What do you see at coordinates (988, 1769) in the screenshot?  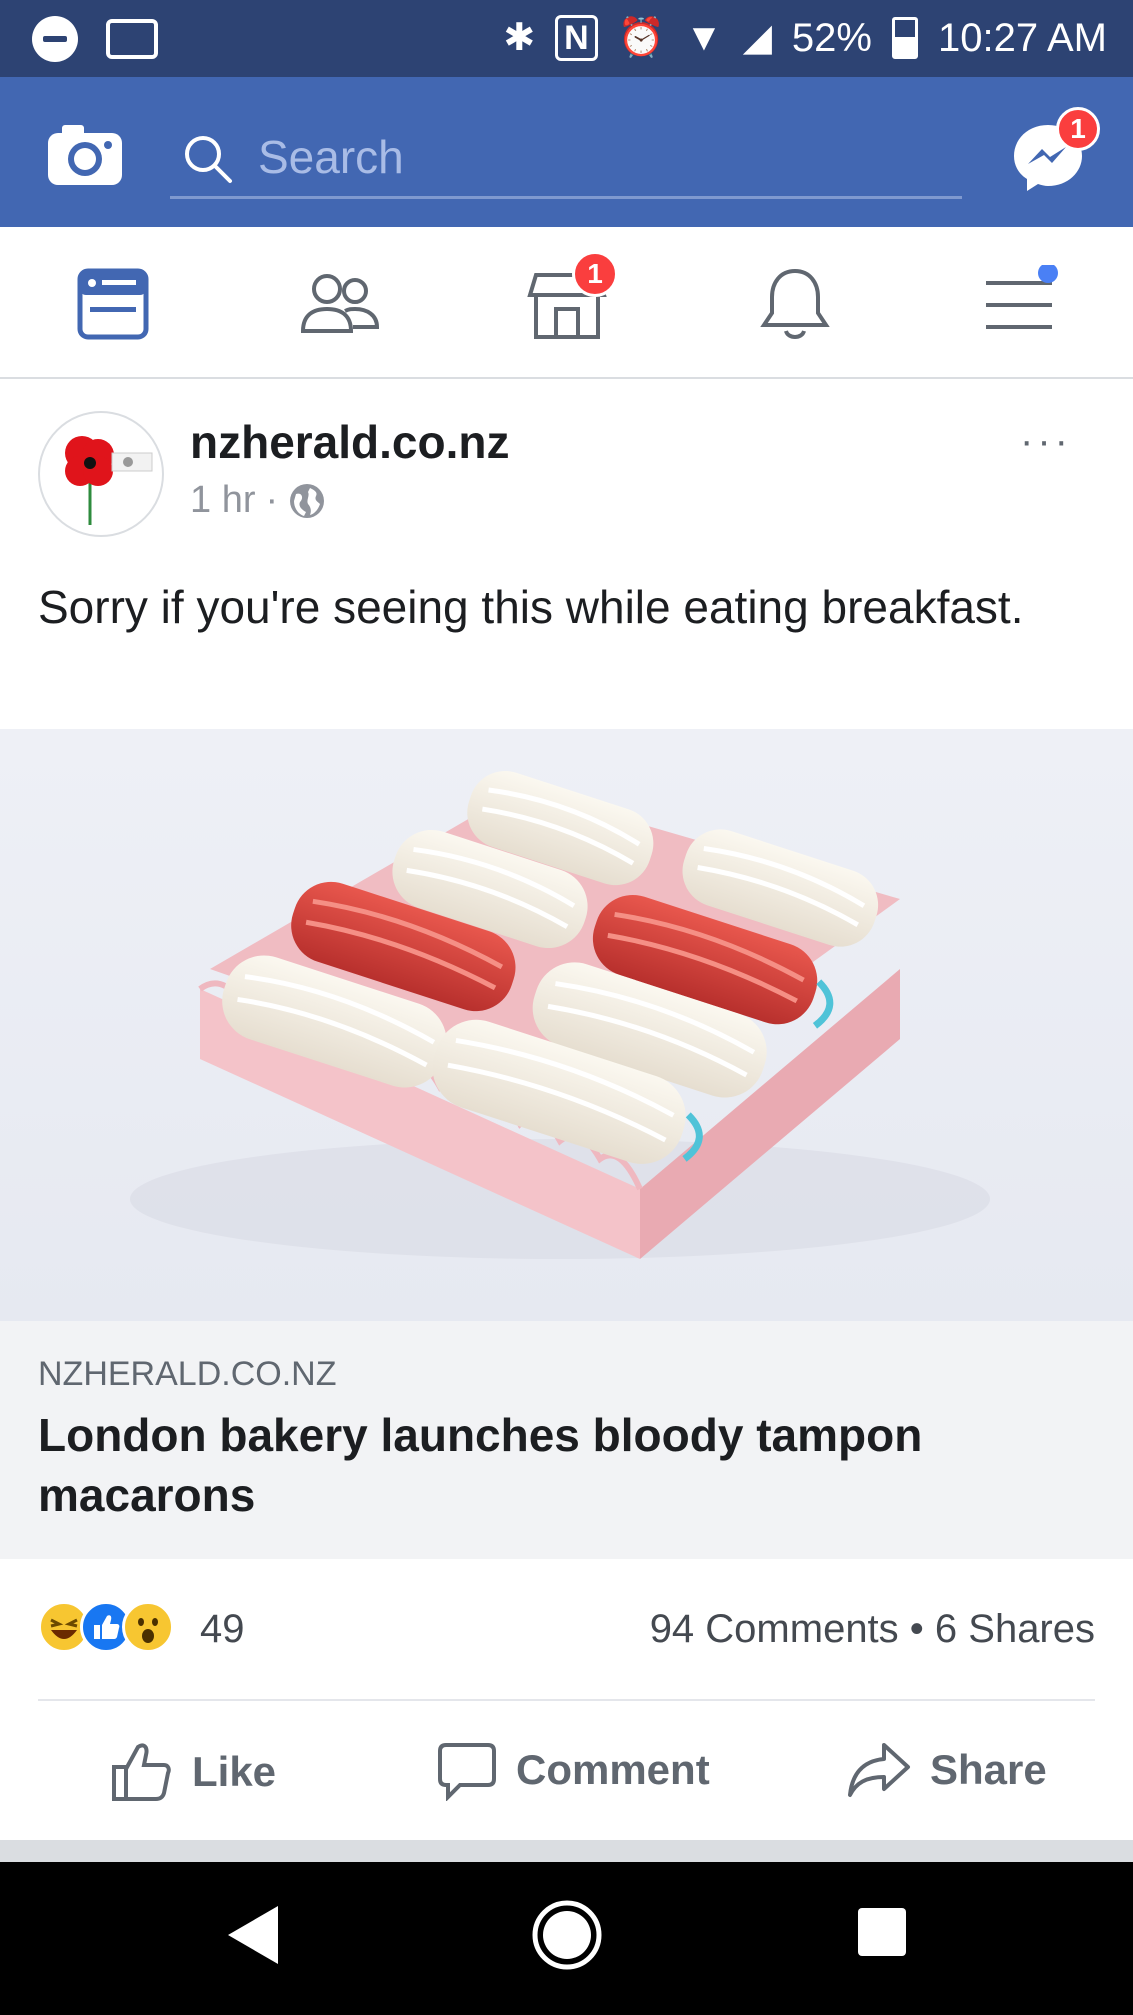 I see `share-label: Share` at bounding box center [988, 1769].